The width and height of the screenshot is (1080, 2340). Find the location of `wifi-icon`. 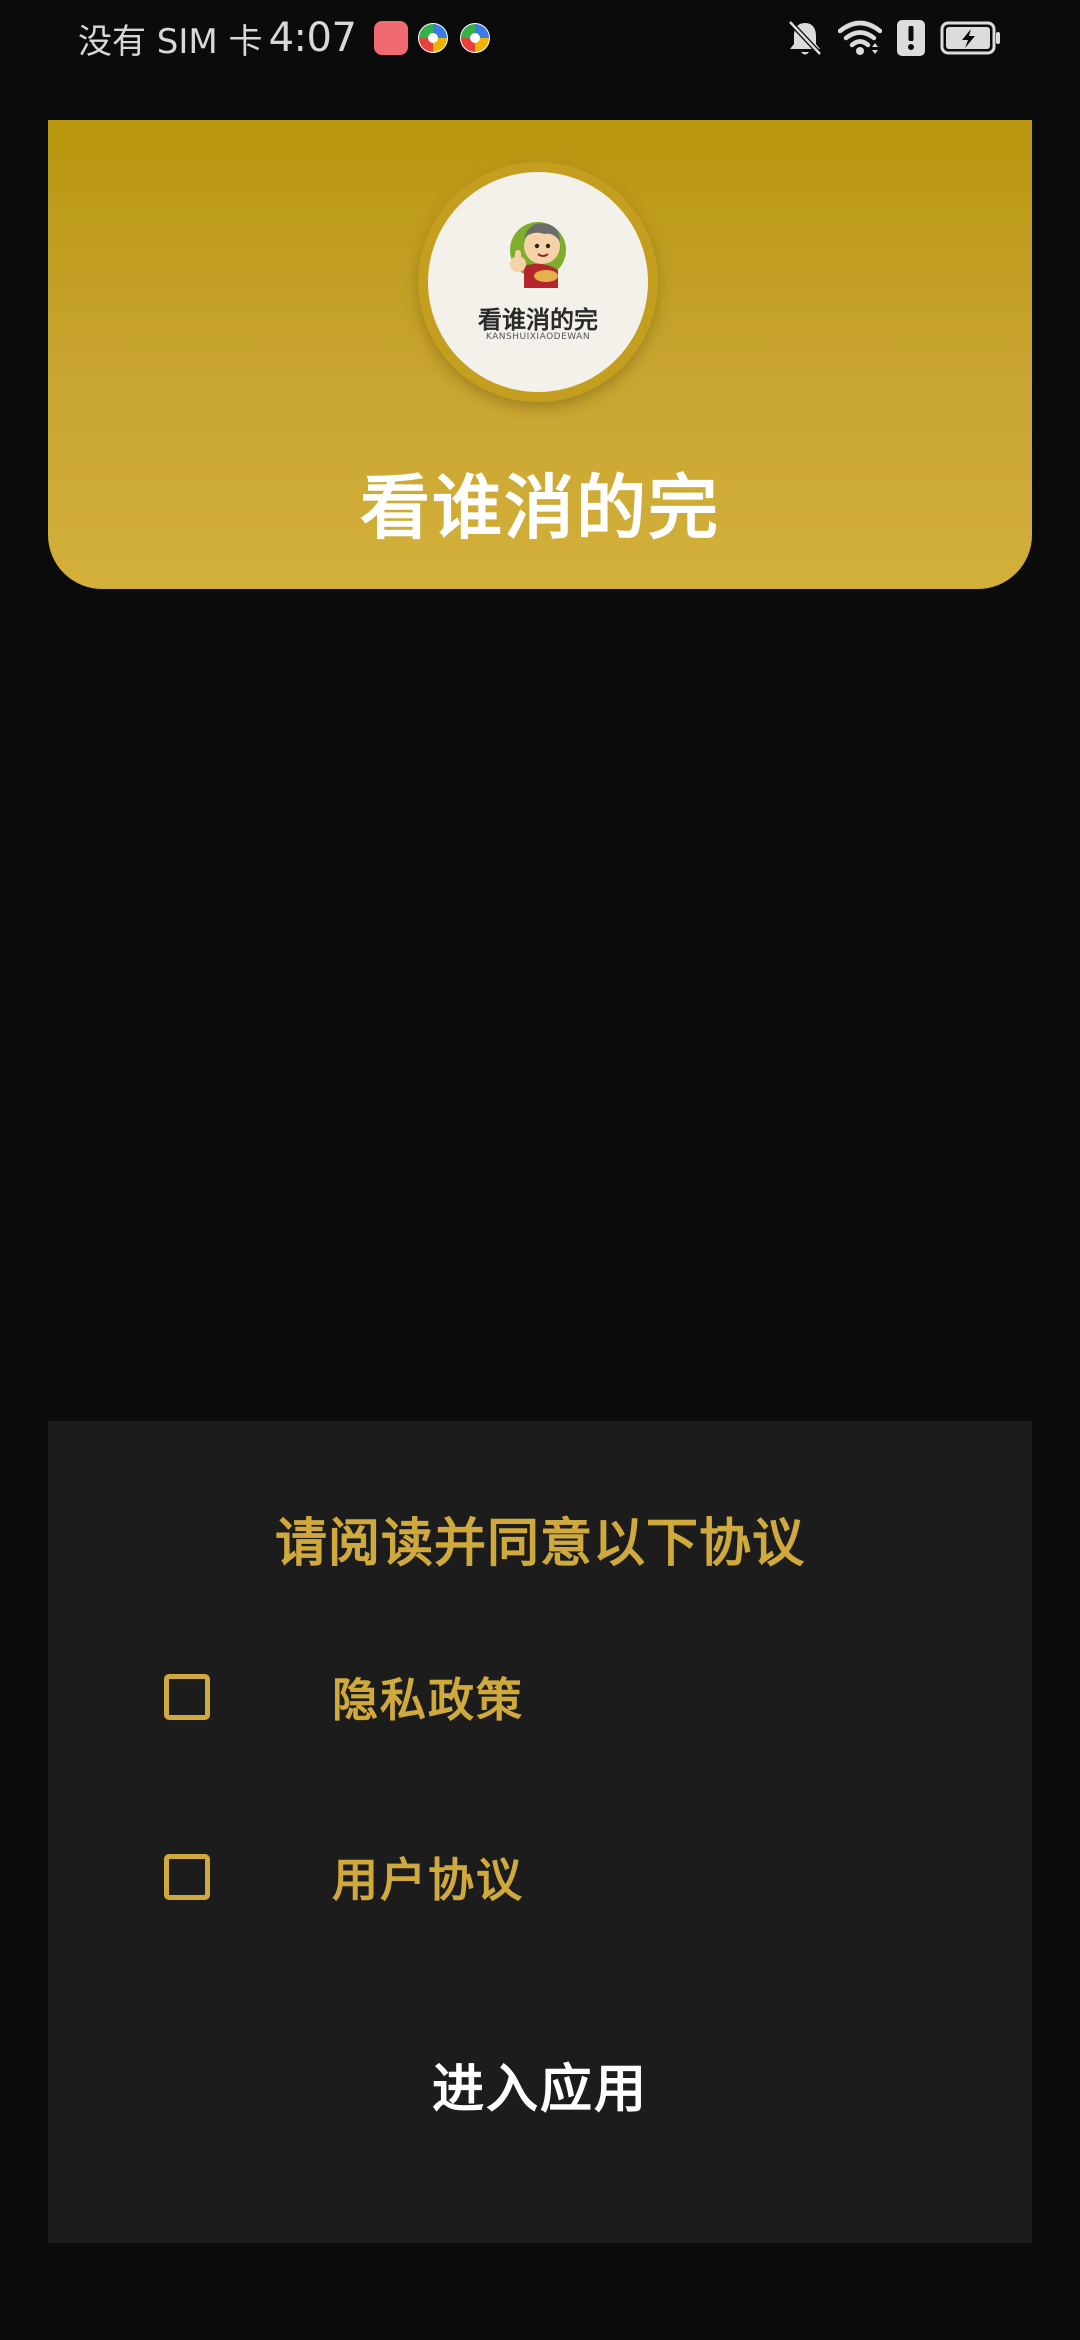

wifi-icon is located at coordinates (860, 37).